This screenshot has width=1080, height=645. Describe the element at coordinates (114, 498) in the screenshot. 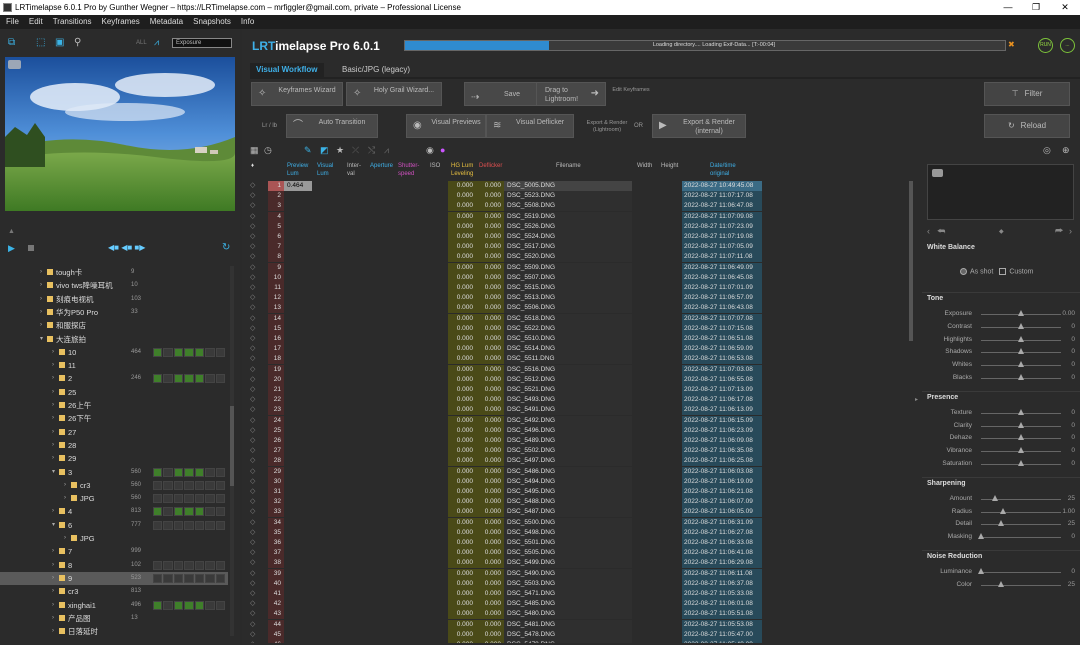

I see `tree-item: › JPG 560` at that location.